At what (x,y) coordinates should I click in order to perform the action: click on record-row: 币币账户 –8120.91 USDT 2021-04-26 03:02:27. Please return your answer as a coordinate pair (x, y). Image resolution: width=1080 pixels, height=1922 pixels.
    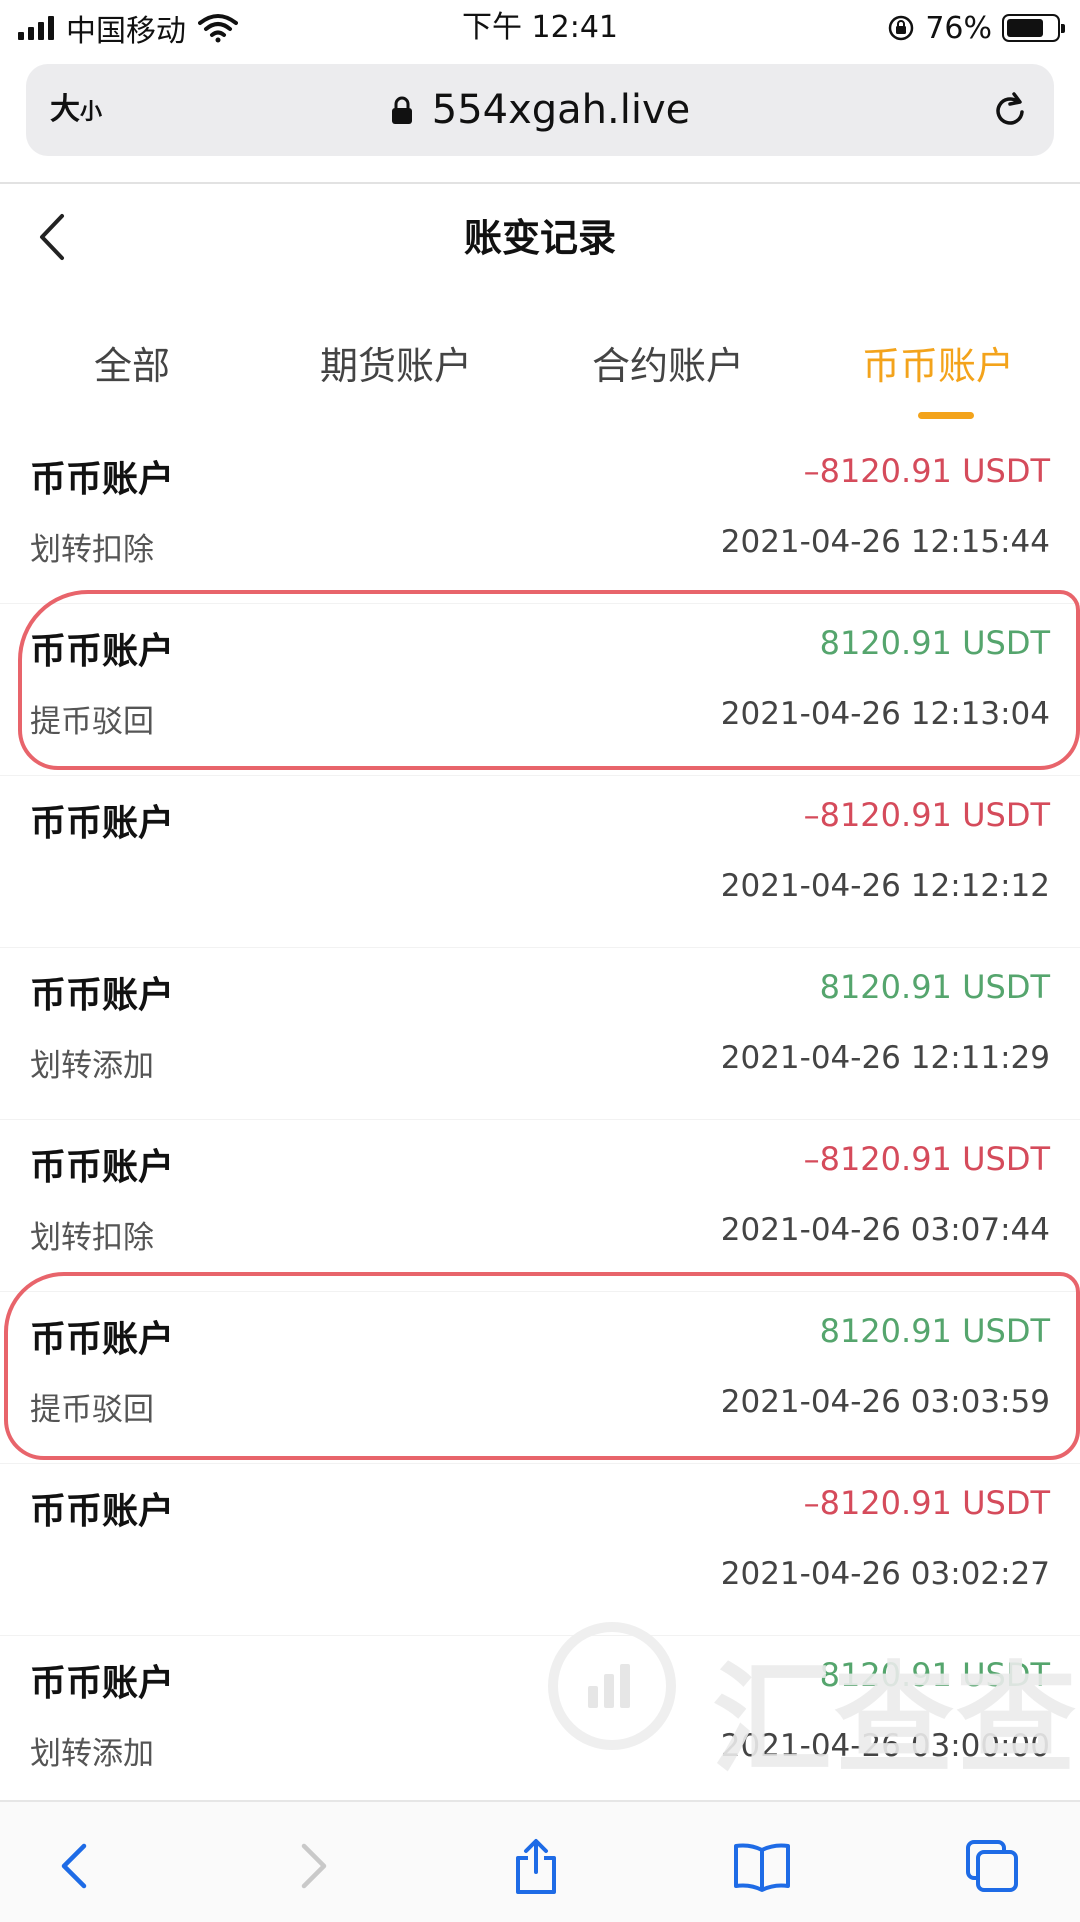
    Looking at the image, I should click on (540, 1550).